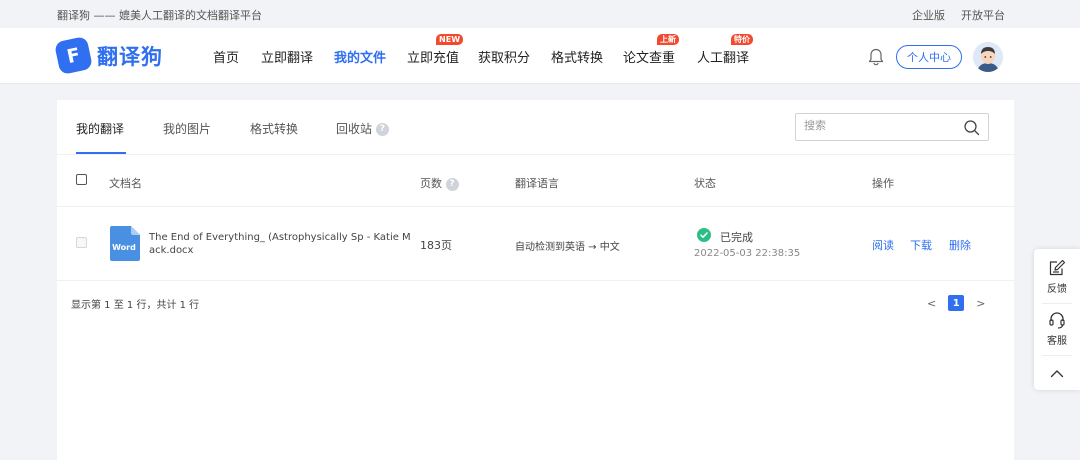 Image resolution: width=1080 pixels, height=460 pixels. I want to click on select-all-checkbox, so click(81, 179).